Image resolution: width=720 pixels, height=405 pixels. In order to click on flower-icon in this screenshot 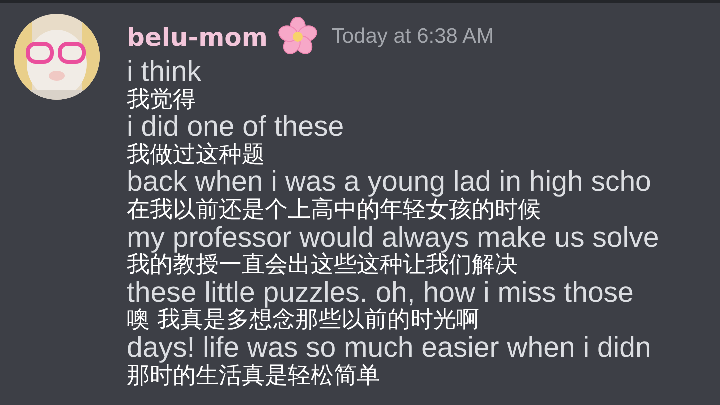, I will do `click(298, 37)`.